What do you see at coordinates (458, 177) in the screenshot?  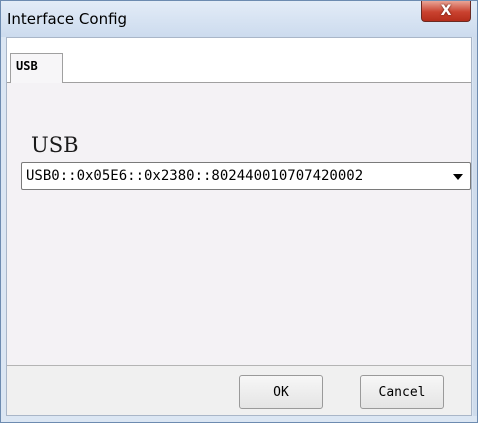 I see `chevron-down-icon` at bounding box center [458, 177].